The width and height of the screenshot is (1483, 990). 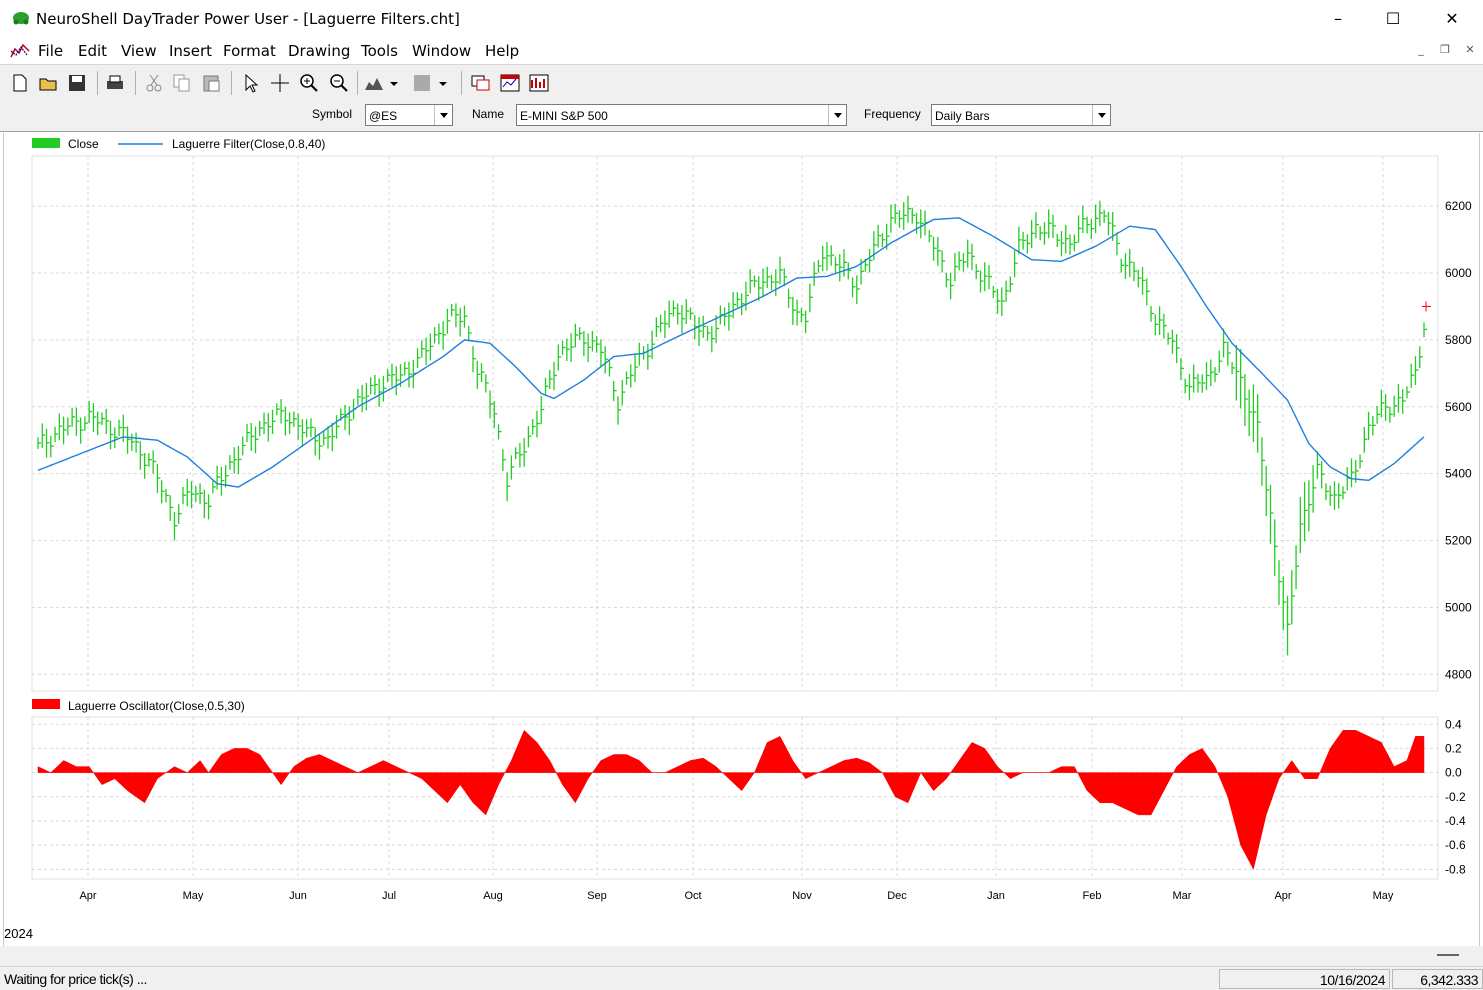 What do you see at coordinates (190, 51) in the screenshot?
I see `menu-insert: Insert` at bounding box center [190, 51].